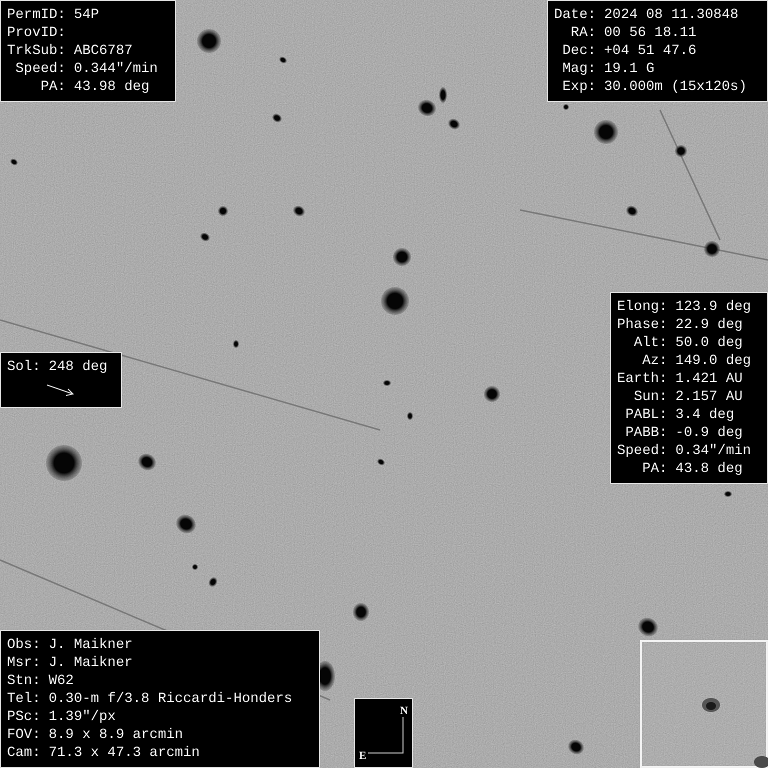 The width and height of the screenshot is (768, 768). What do you see at coordinates (713, 307) in the screenshot?
I see `info-value: 123.9 deg` at bounding box center [713, 307].